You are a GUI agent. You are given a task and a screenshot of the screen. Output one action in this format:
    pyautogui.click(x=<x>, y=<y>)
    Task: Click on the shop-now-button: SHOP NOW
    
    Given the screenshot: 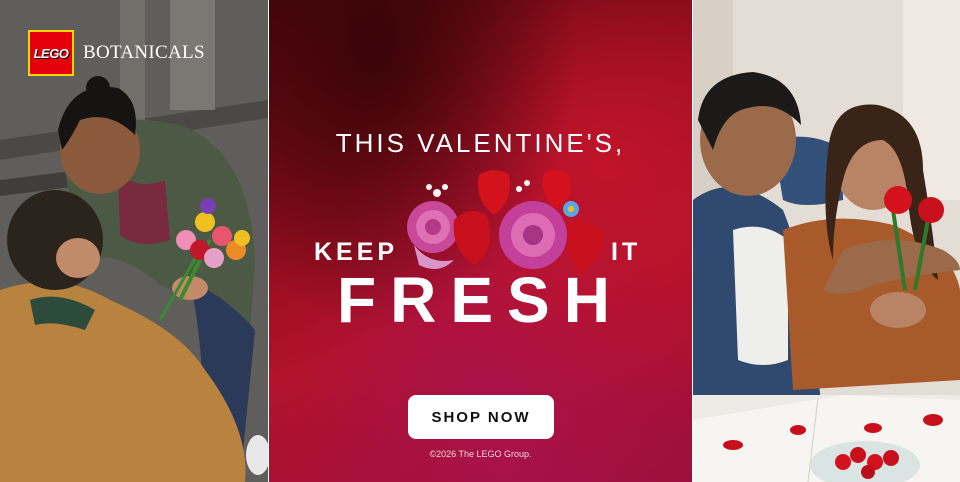 What is the action you would take?
    pyautogui.click(x=481, y=417)
    